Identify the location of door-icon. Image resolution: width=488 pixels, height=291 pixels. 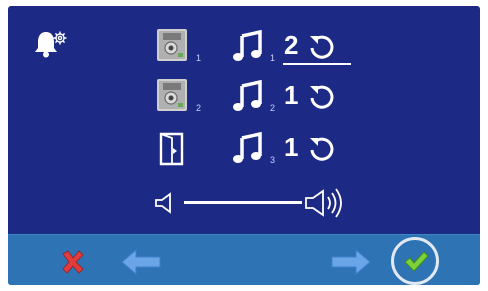
(173, 149).